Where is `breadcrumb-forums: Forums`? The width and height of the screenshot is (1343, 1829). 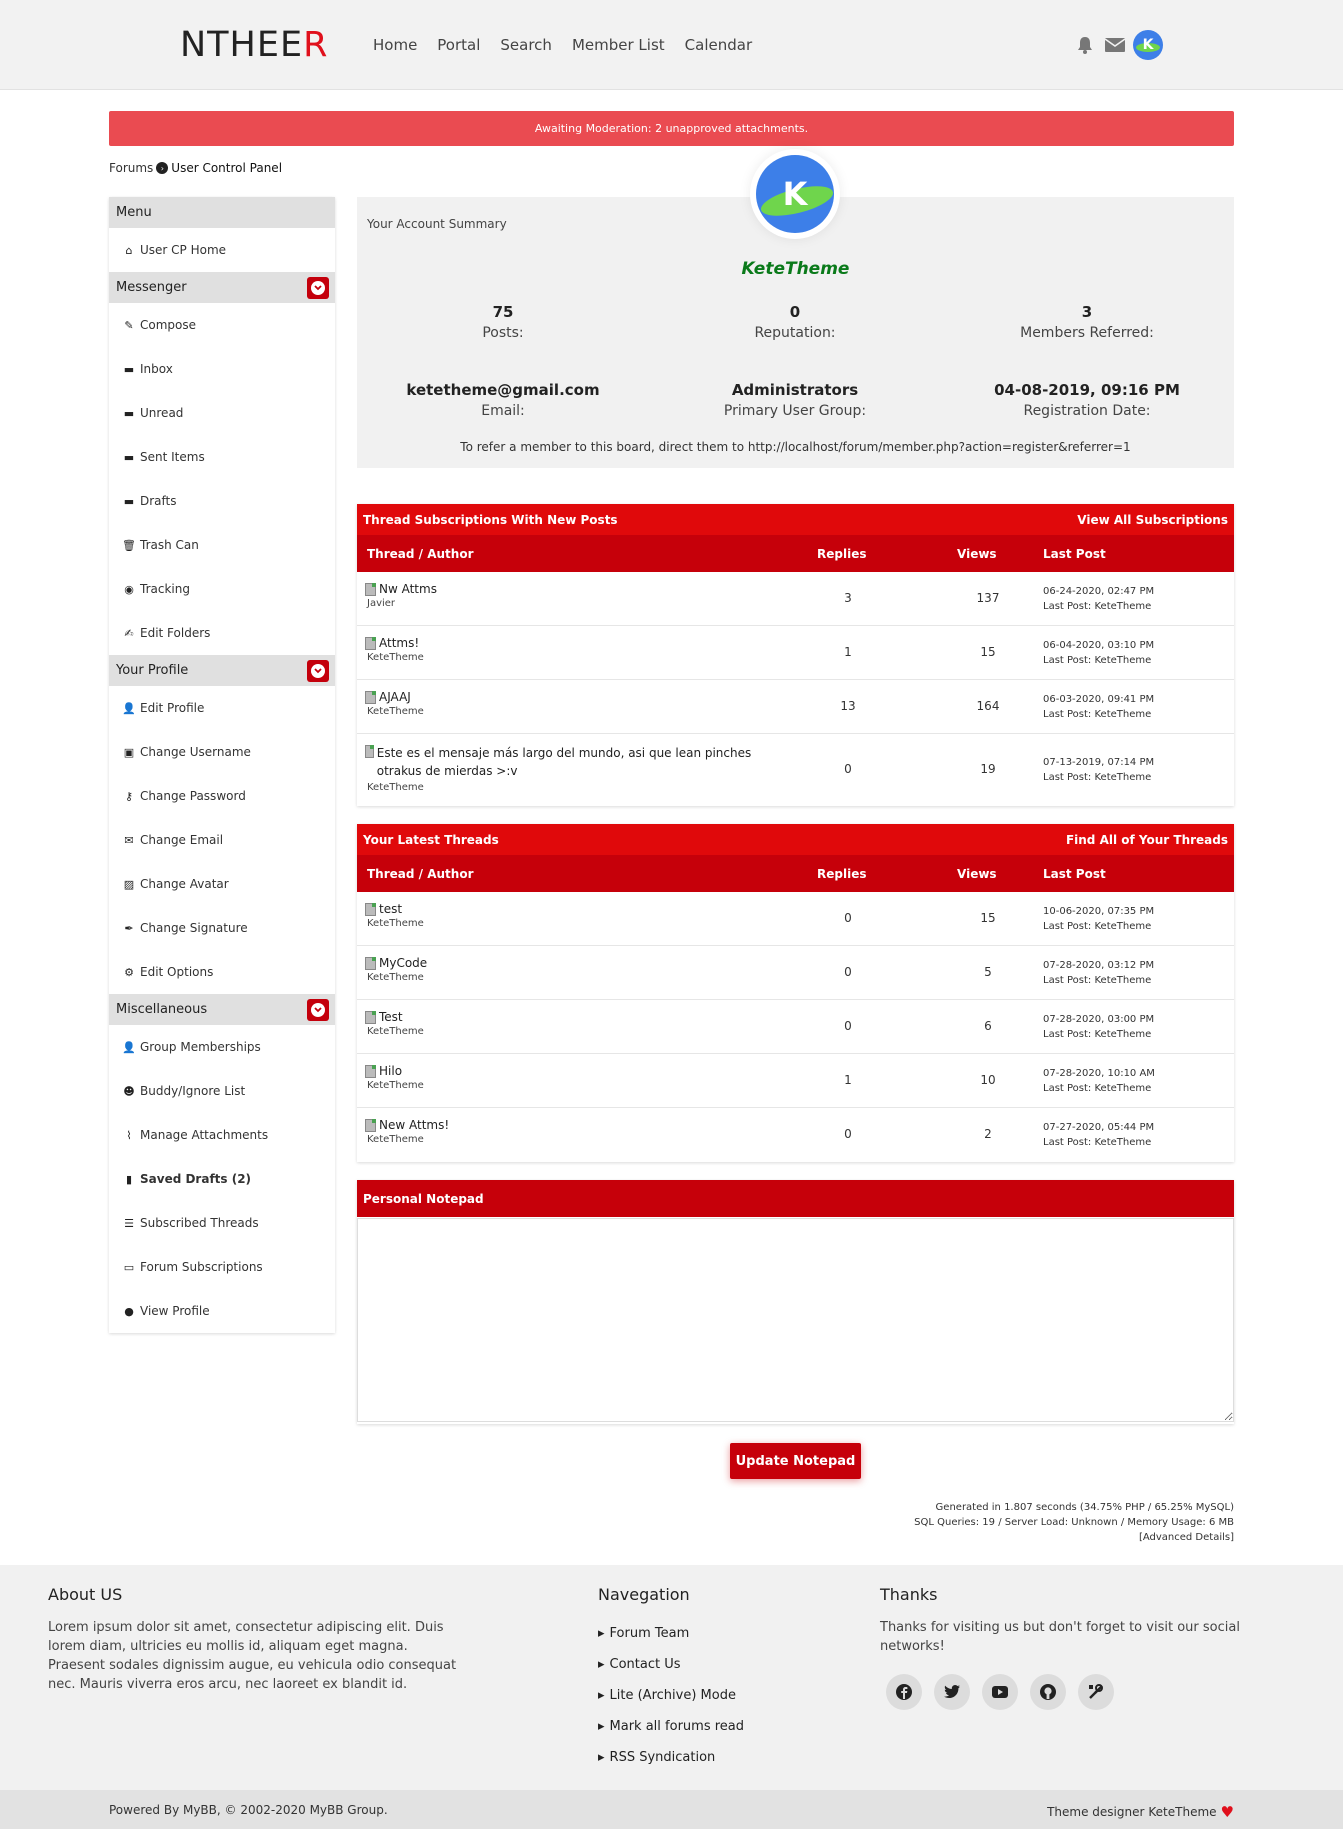
breadcrumb-forums: Forums is located at coordinates (131, 168).